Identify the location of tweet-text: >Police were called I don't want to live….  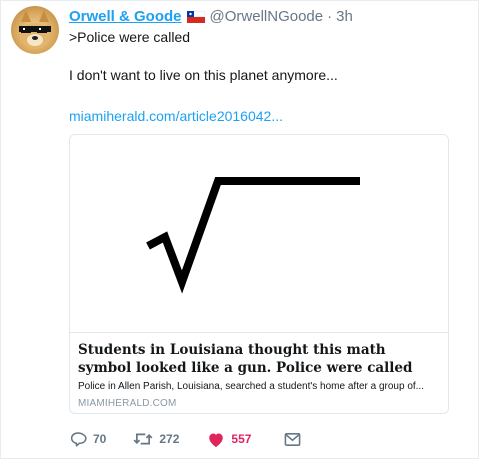
(269, 56).